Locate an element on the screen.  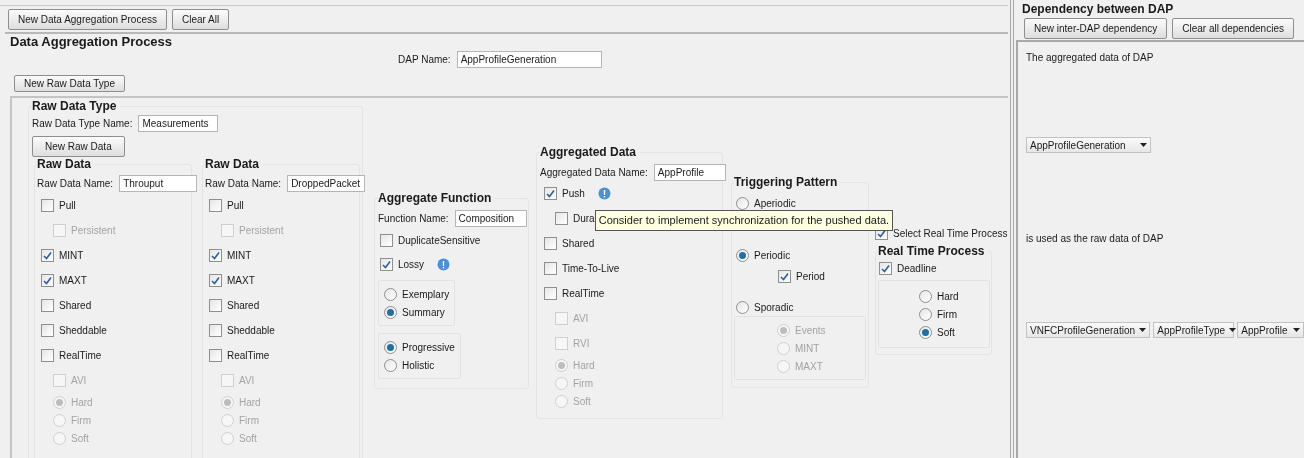
radio-label: Events is located at coordinates (810, 330).